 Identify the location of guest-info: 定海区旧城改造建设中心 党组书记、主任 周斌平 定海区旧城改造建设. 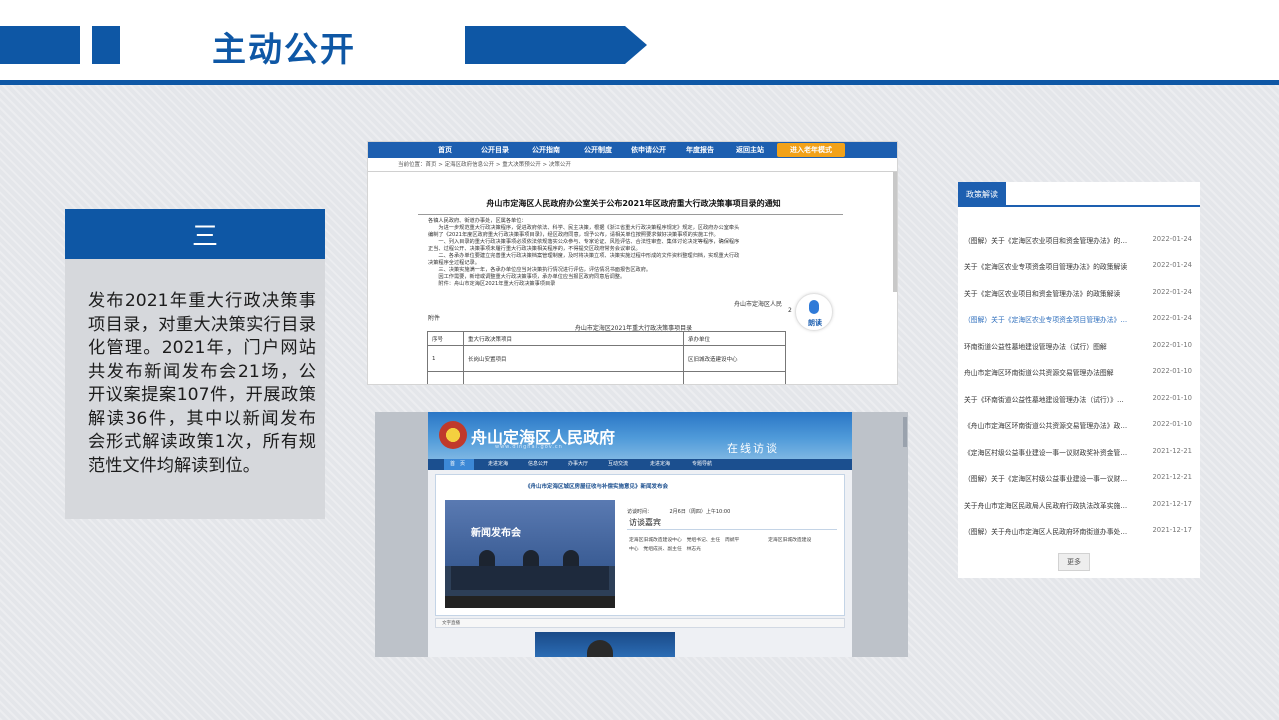
(720, 540).